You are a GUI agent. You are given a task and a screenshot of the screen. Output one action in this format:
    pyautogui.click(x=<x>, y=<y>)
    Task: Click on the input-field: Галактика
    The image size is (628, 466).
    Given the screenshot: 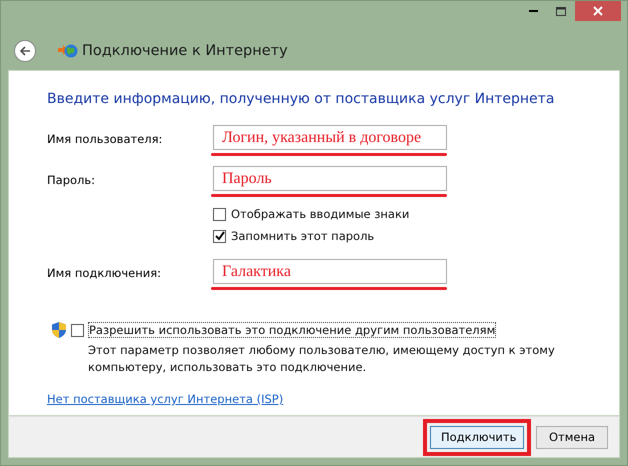 What is the action you would take?
    pyautogui.click(x=330, y=271)
    